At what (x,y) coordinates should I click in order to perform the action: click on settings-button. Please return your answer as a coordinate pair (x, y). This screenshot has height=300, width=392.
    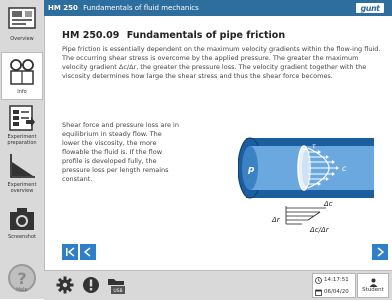
    Looking at the image, I should click on (65, 285).